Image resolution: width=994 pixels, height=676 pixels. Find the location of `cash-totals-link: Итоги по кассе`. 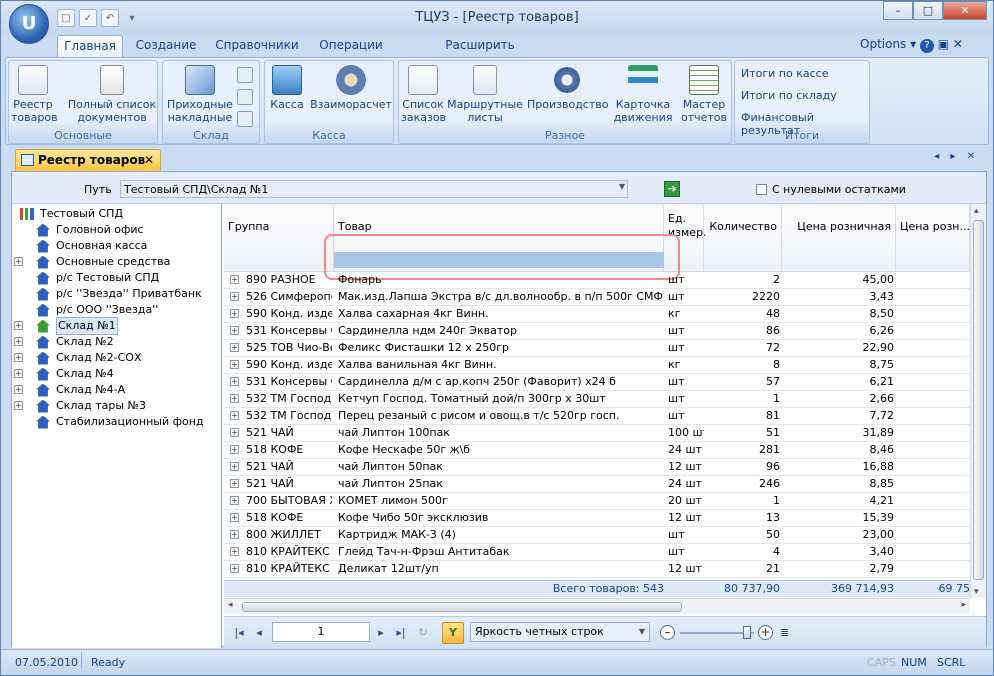

cash-totals-link: Итоги по кассе is located at coordinates (784, 73).